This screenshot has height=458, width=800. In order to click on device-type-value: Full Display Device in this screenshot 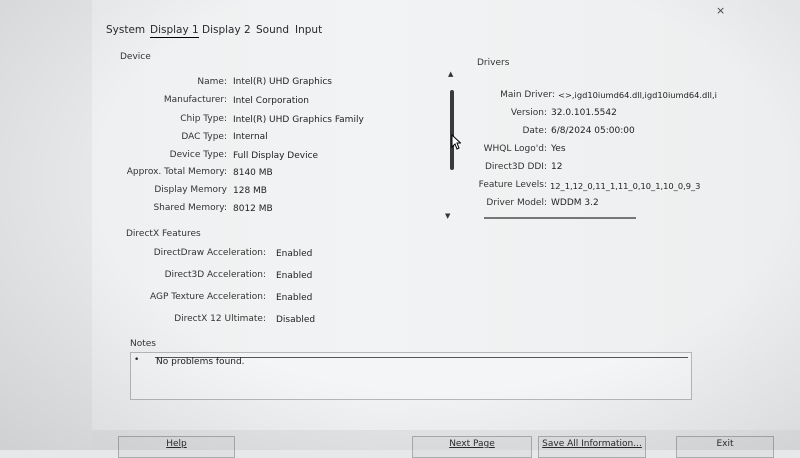, I will do `click(276, 156)`.